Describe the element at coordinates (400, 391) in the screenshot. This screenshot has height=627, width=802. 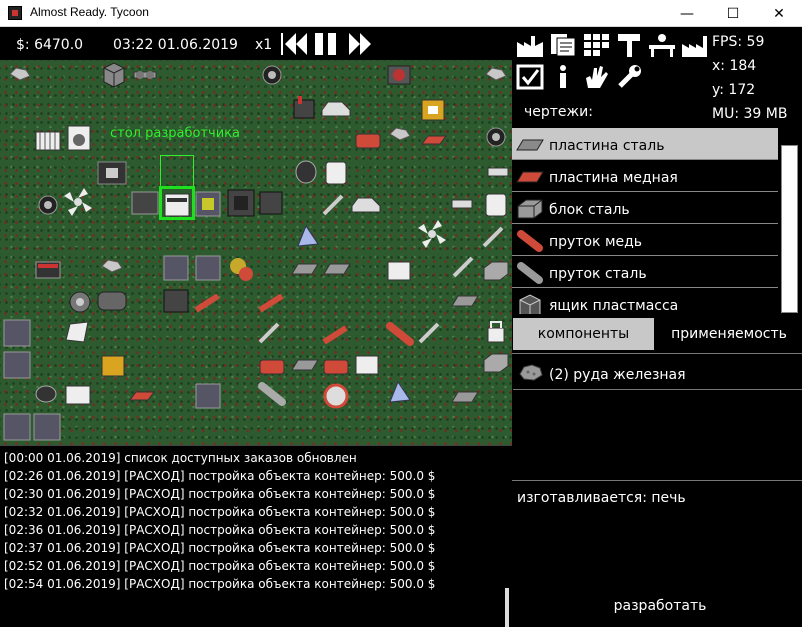
I see `glass-icon` at that location.